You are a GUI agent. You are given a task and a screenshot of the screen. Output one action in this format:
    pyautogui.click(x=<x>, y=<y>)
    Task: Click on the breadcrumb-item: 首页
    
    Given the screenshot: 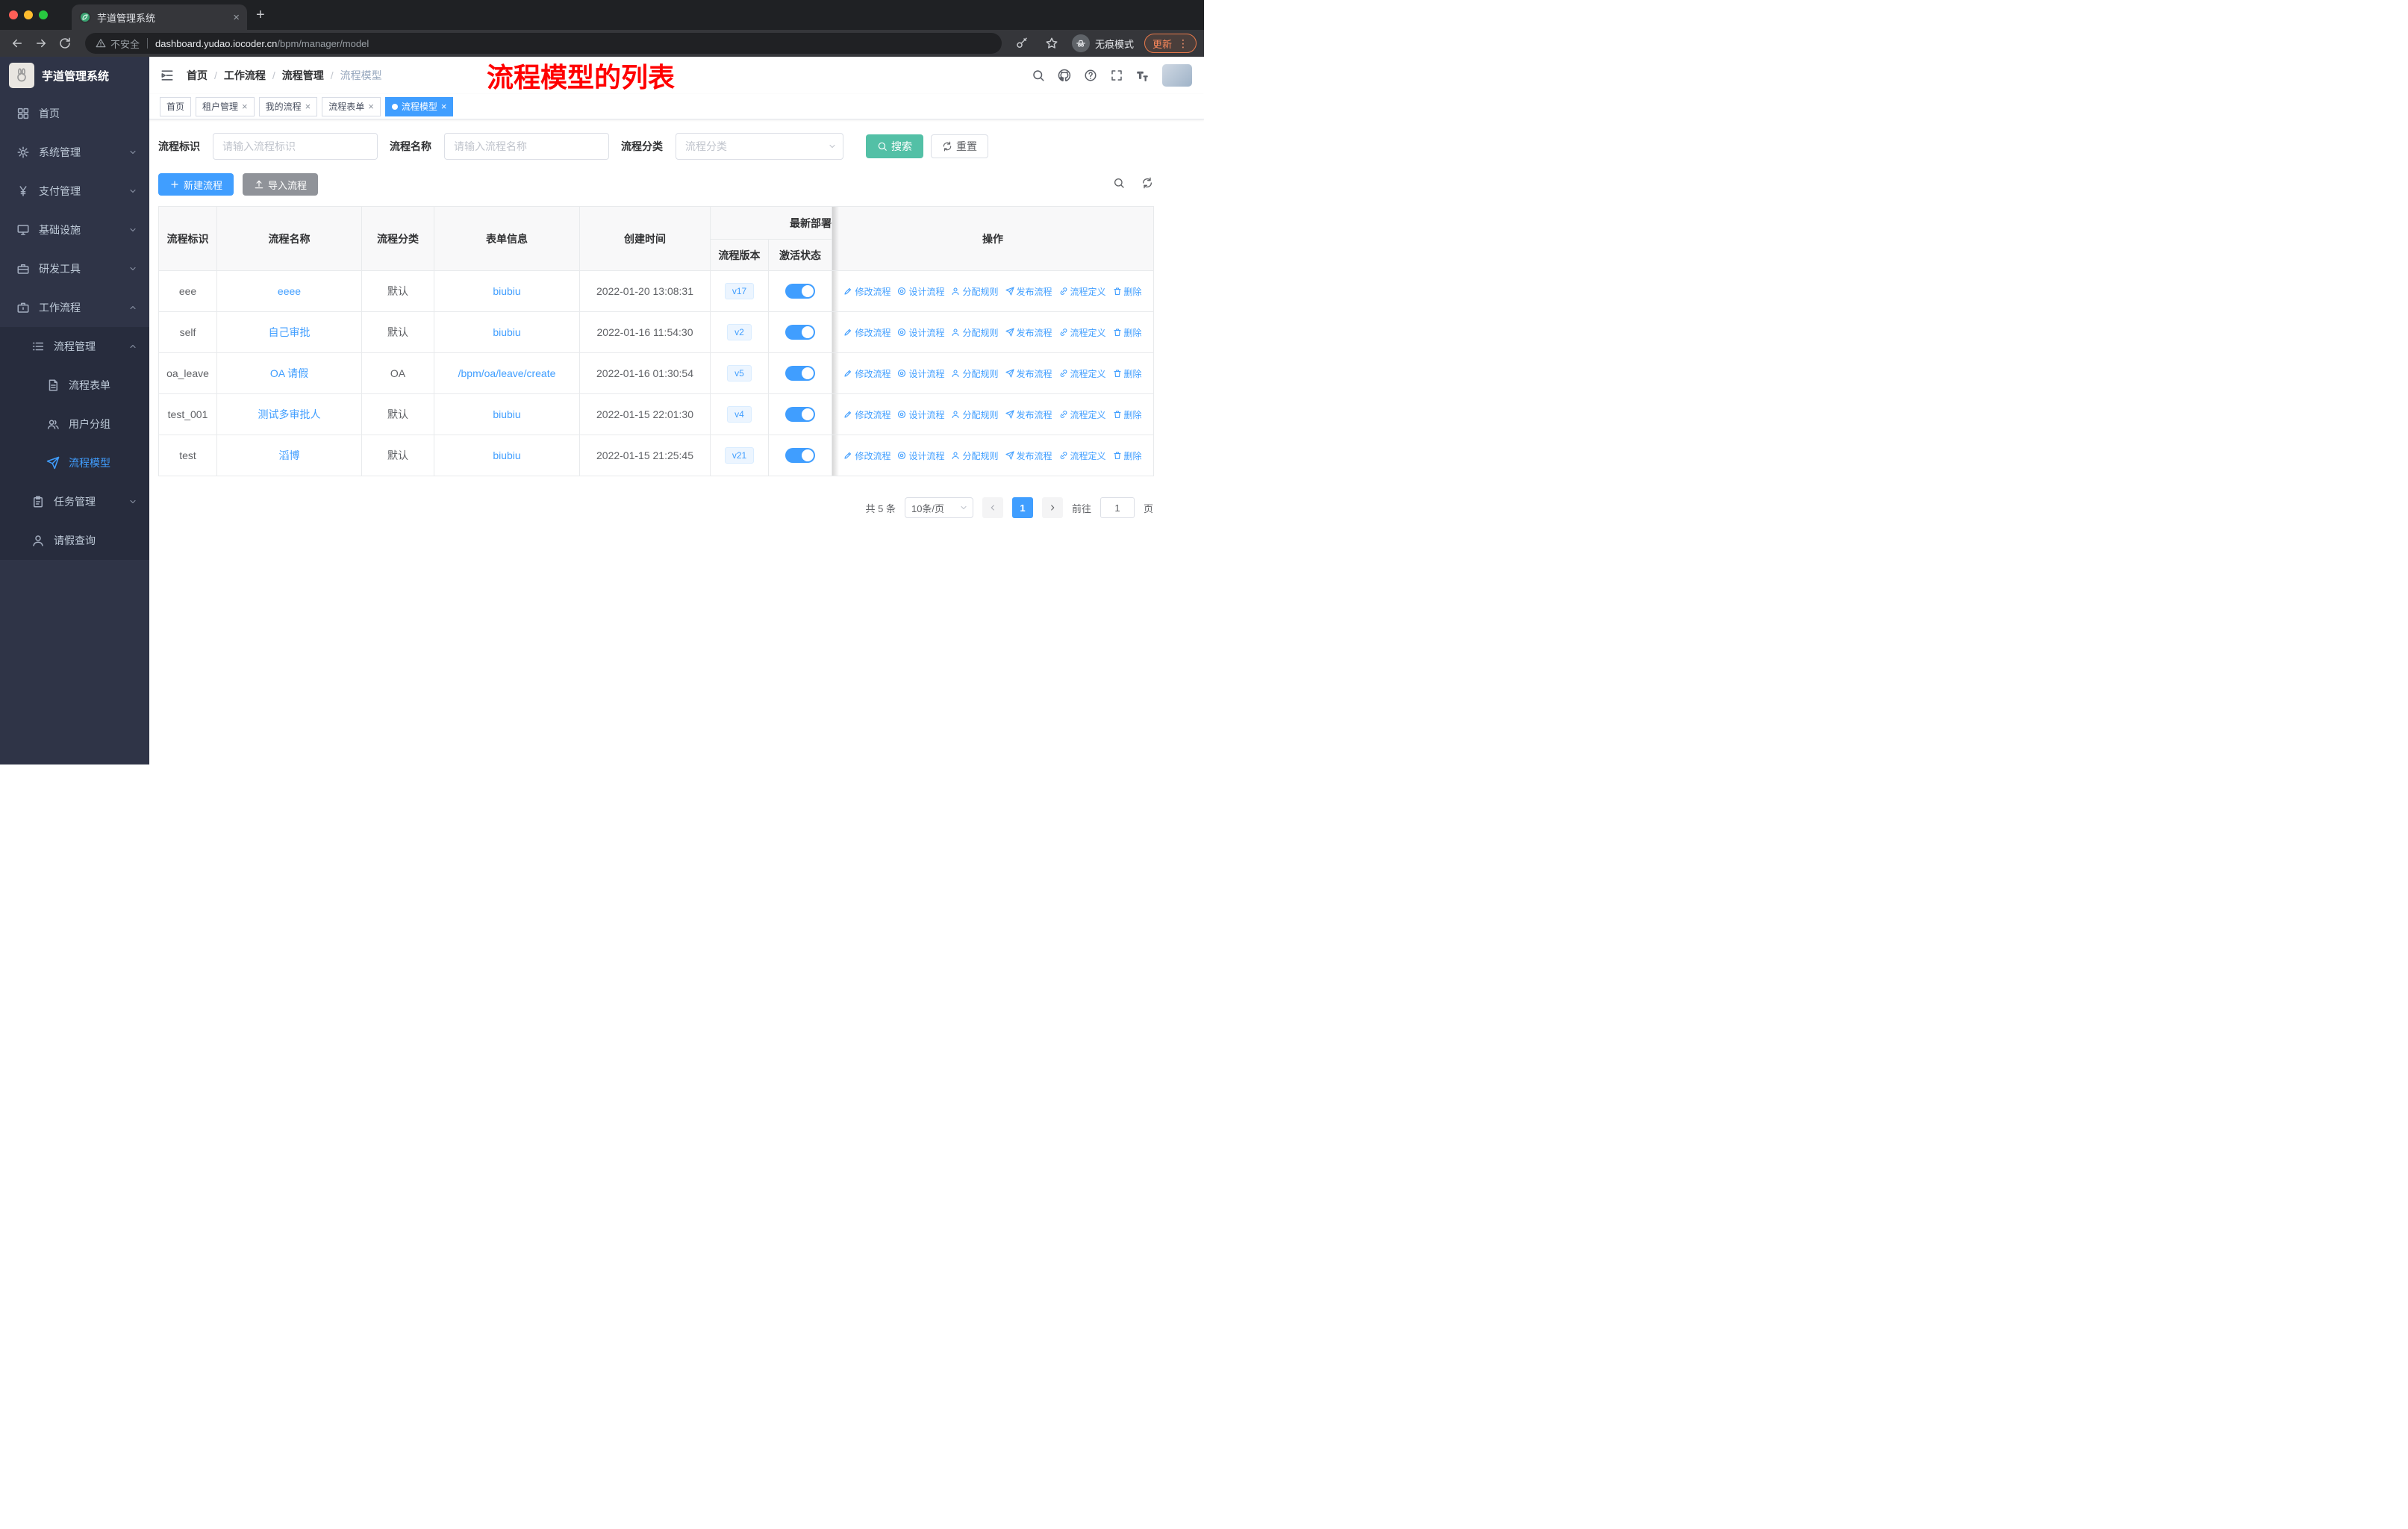 What is the action you would take?
    pyautogui.click(x=197, y=76)
    